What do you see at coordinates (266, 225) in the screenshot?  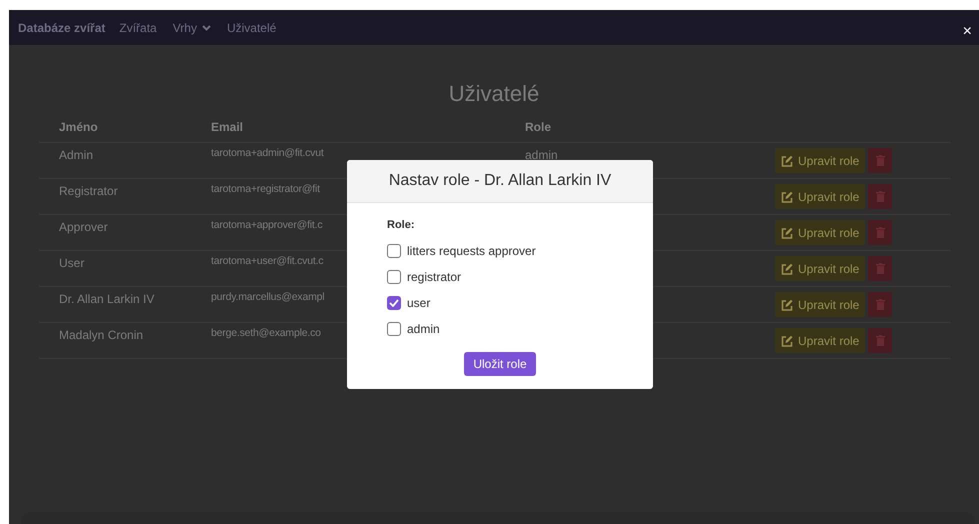 I see `table-cell: tarotoma+approver@fit.c` at bounding box center [266, 225].